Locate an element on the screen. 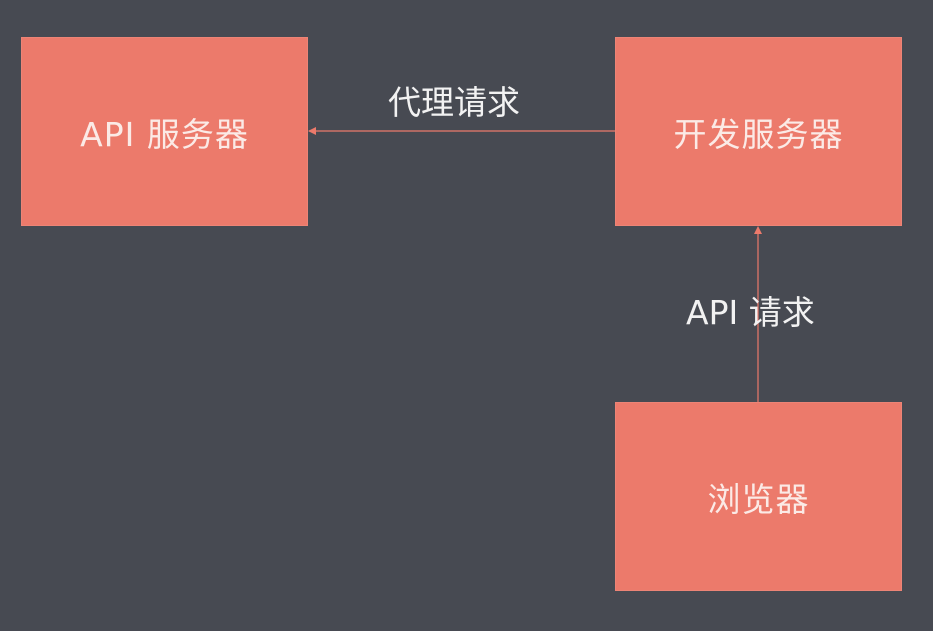 This screenshot has width=933, height=631. api-request-label: API 请求 is located at coordinates (750, 312).